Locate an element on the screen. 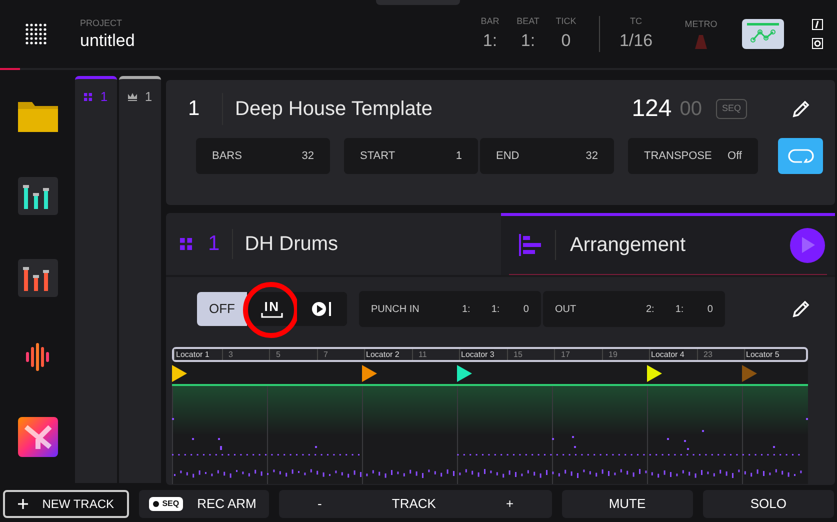 Image resolution: width=837 pixels, height=522 pixels. slash-icon is located at coordinates (817, 24).